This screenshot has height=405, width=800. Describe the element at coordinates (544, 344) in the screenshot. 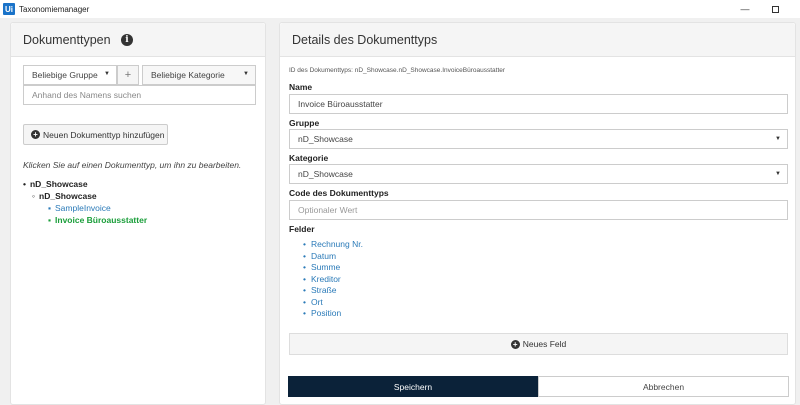

I see `new-field-label: Neues Feld` at that location.